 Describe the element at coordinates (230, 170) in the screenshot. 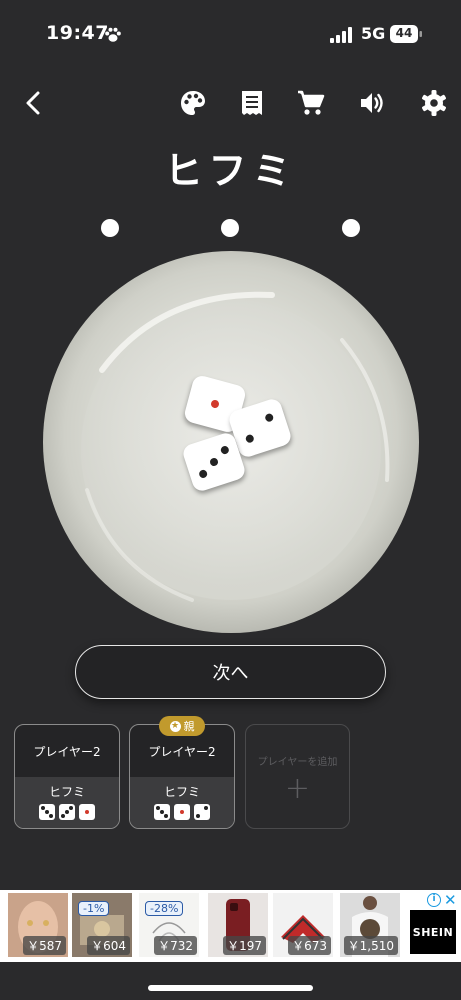

I see `page-title: ヒフミ` at that location.